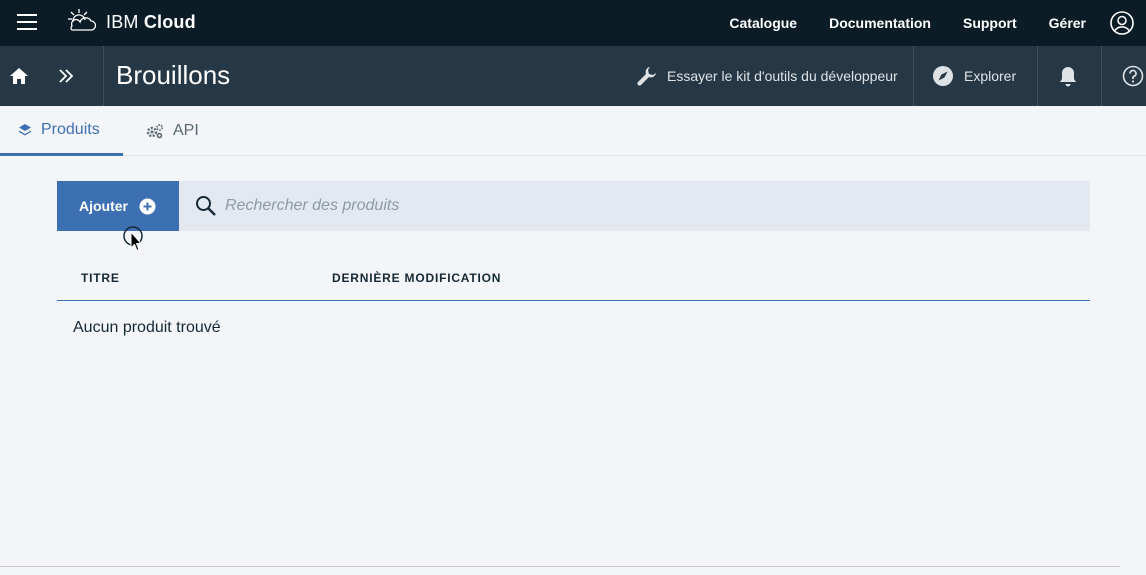 This screenshot has height=575, width=1146. I want to click on tab-bar: Produits API, so click(573, 131).